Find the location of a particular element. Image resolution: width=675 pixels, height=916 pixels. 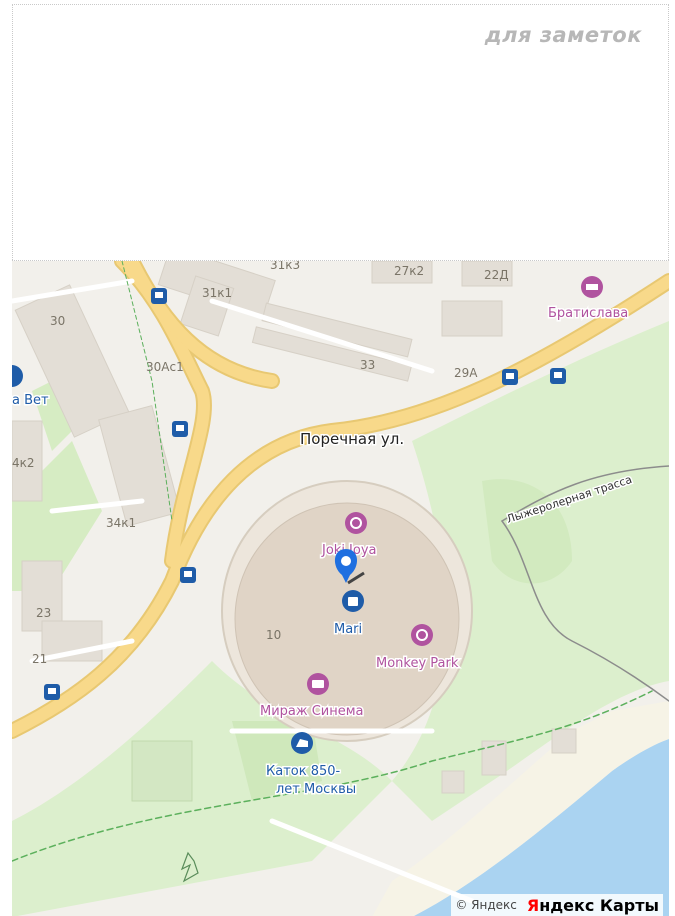

house-number: 31к3 is located at coordinates (285, 266).